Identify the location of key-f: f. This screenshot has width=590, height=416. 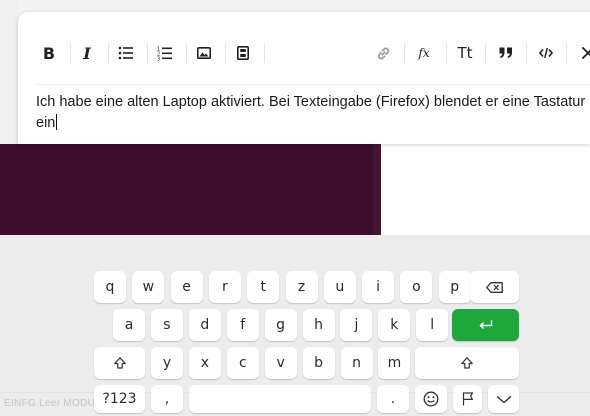
(242, 325).